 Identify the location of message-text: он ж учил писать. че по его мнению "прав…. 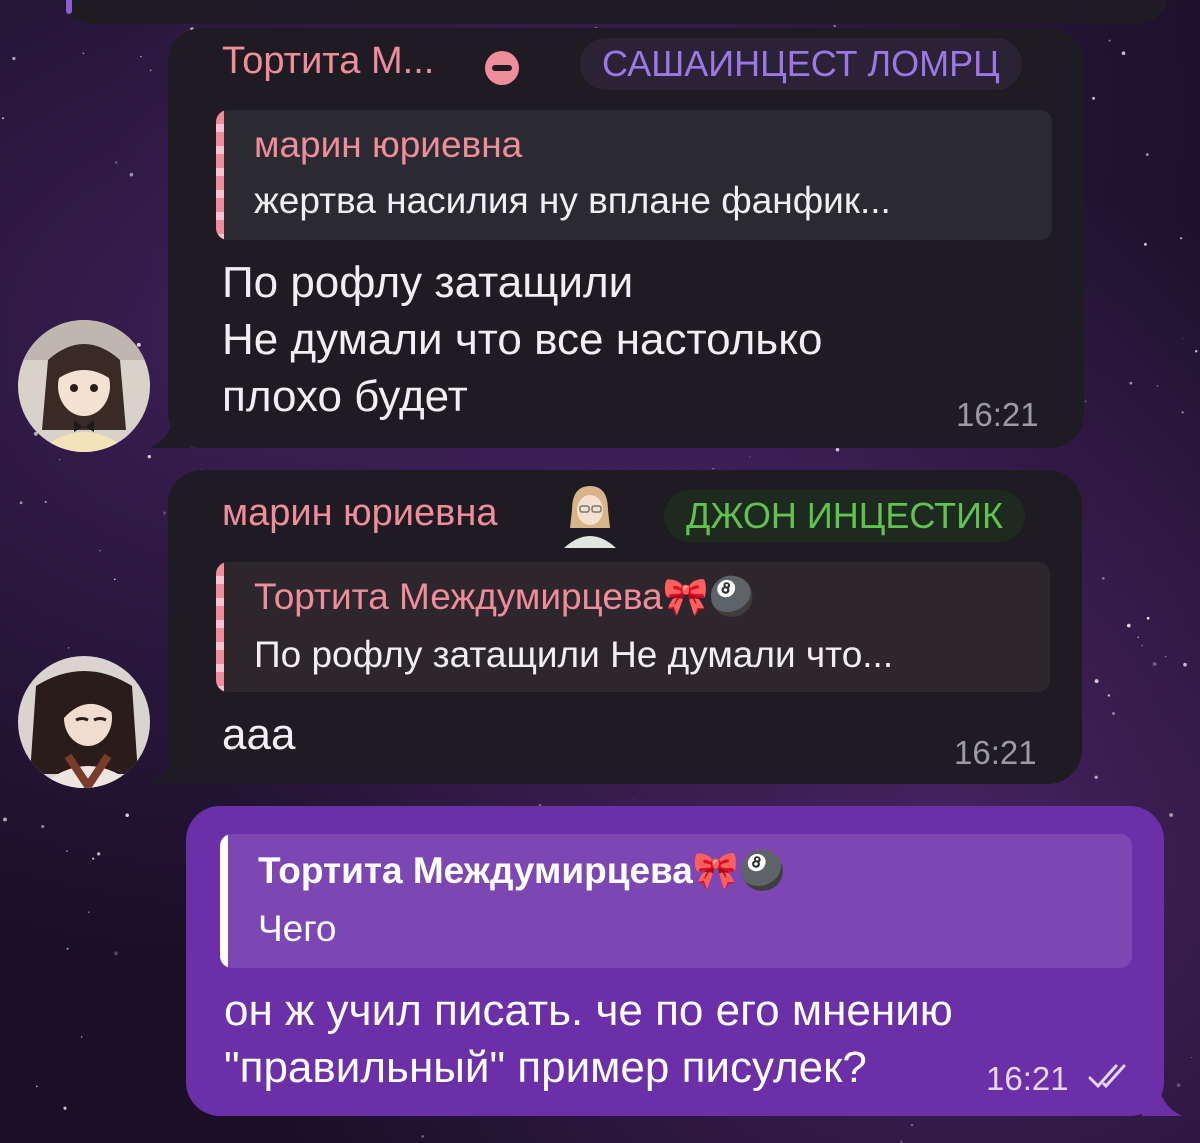
(588, 1039).